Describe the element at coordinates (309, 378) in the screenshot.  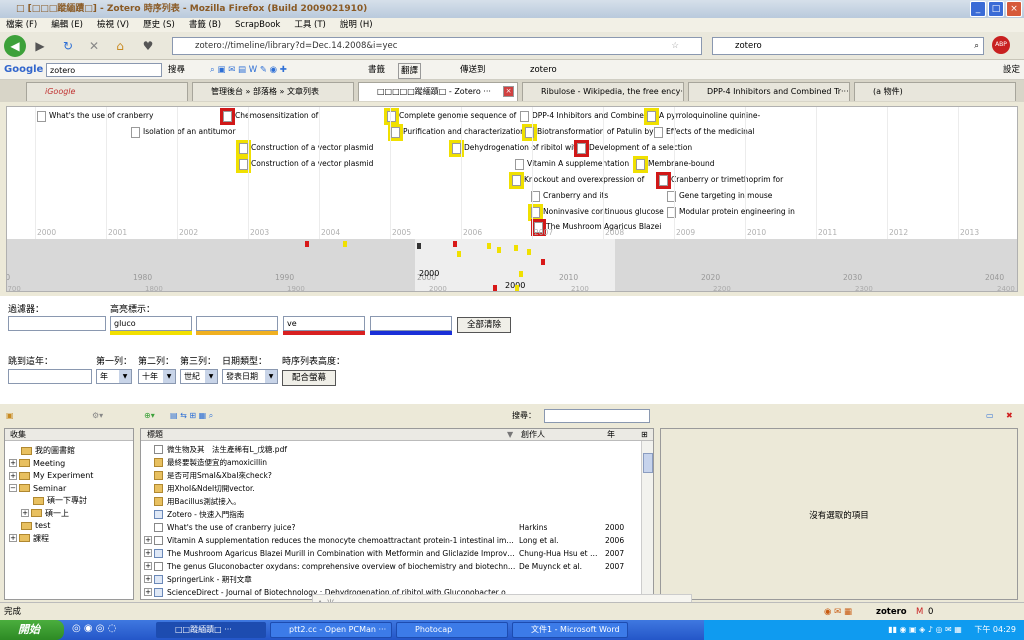
I see `fit-screen-button: 配合螢幕` at that location.